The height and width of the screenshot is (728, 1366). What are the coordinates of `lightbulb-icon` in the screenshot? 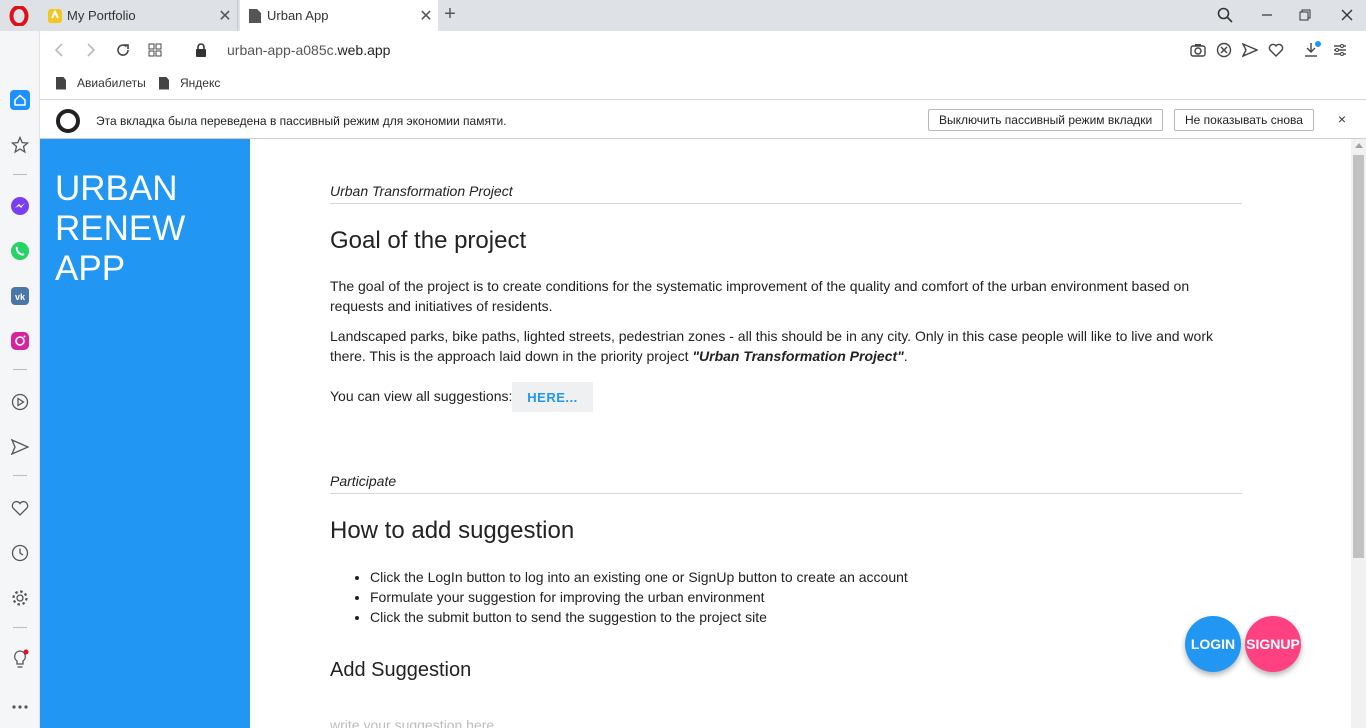 It's located at (20, 659).